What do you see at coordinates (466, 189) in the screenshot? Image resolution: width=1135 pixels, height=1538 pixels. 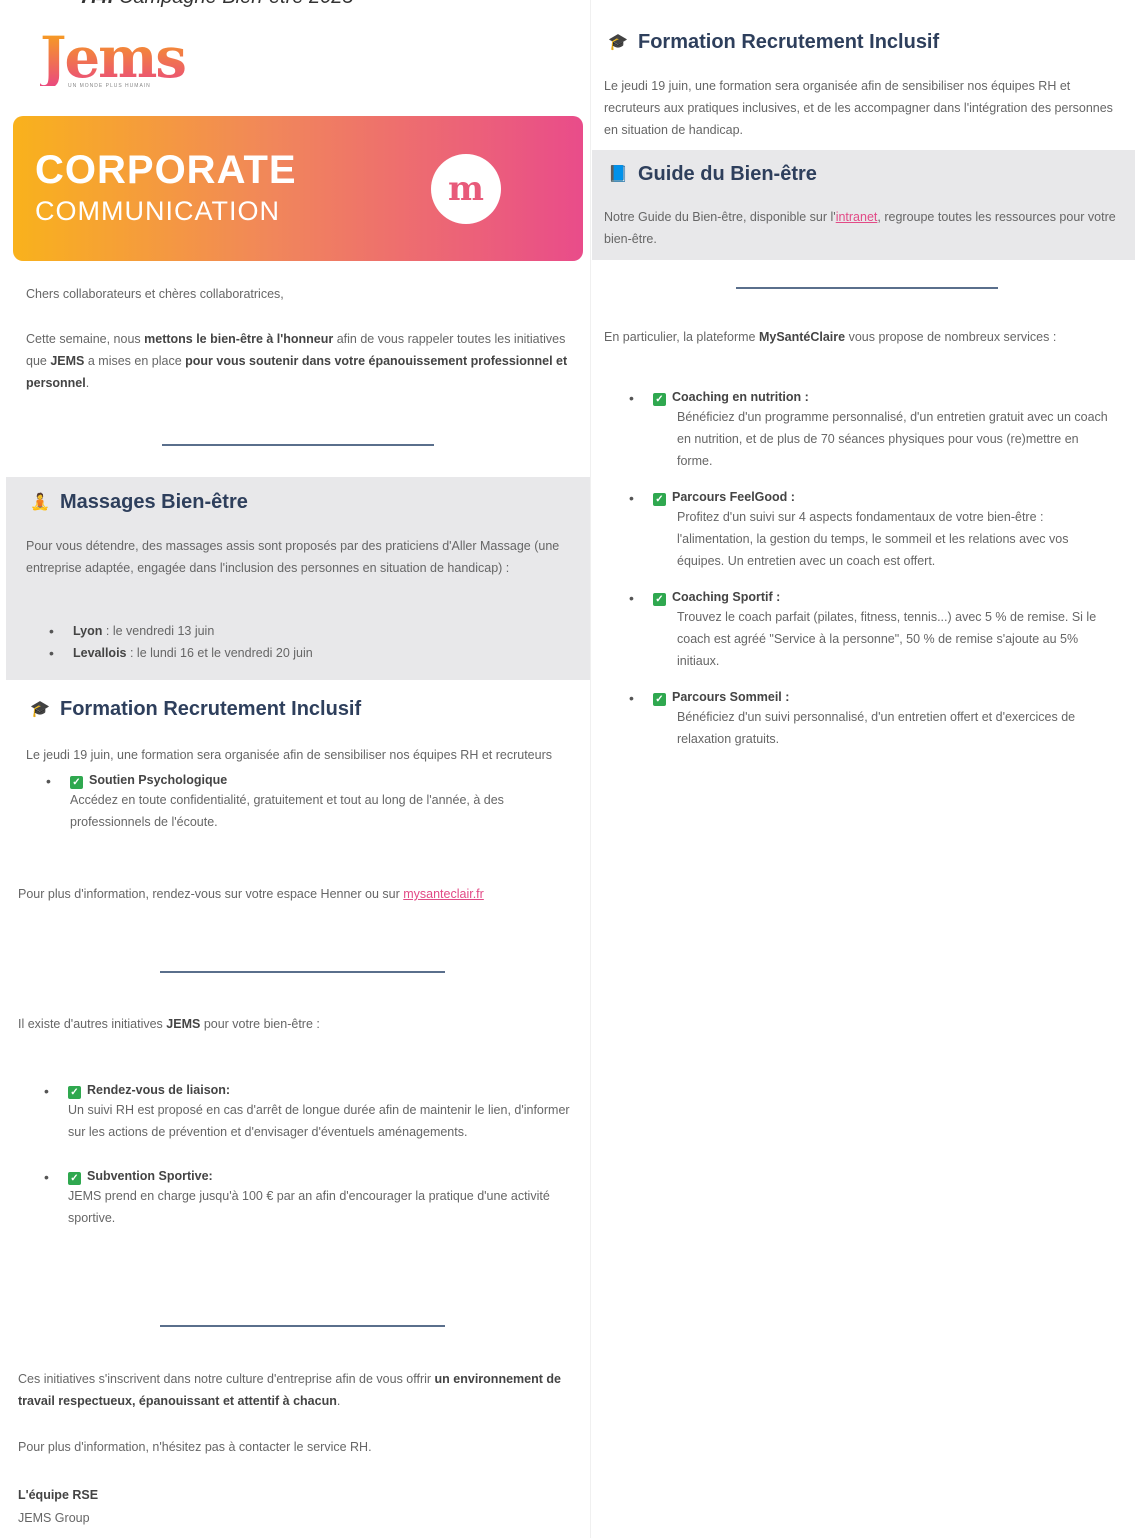 I see `m-logo-badge: m` at bounding box center [466, 189].